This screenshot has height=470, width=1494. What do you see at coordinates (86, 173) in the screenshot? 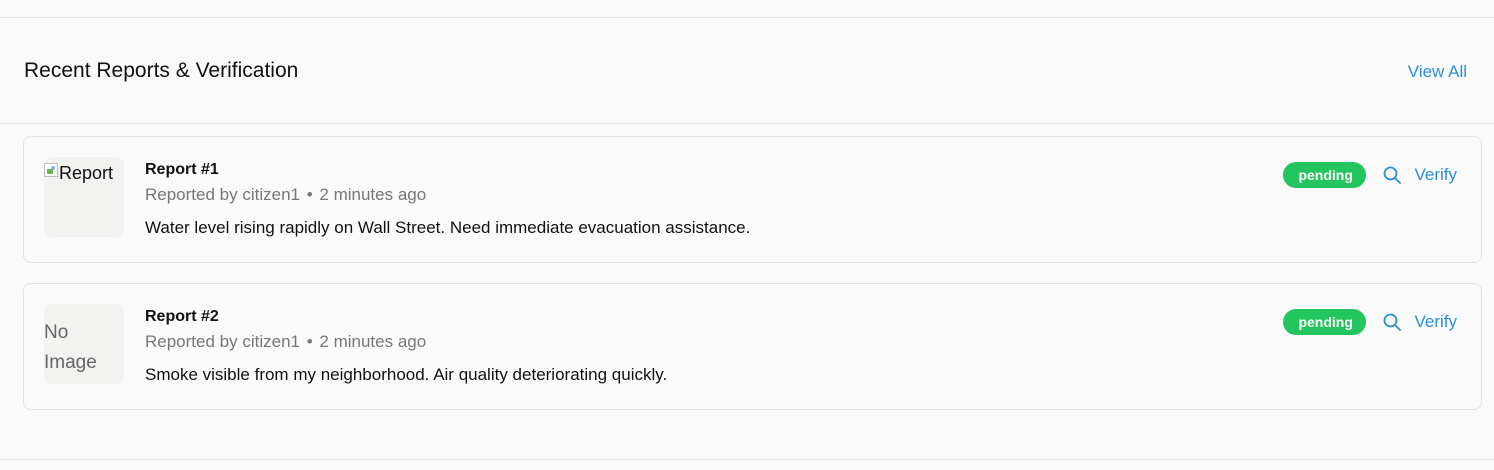
I see `image-alt-text: Report` at bounding box center [86, 173].